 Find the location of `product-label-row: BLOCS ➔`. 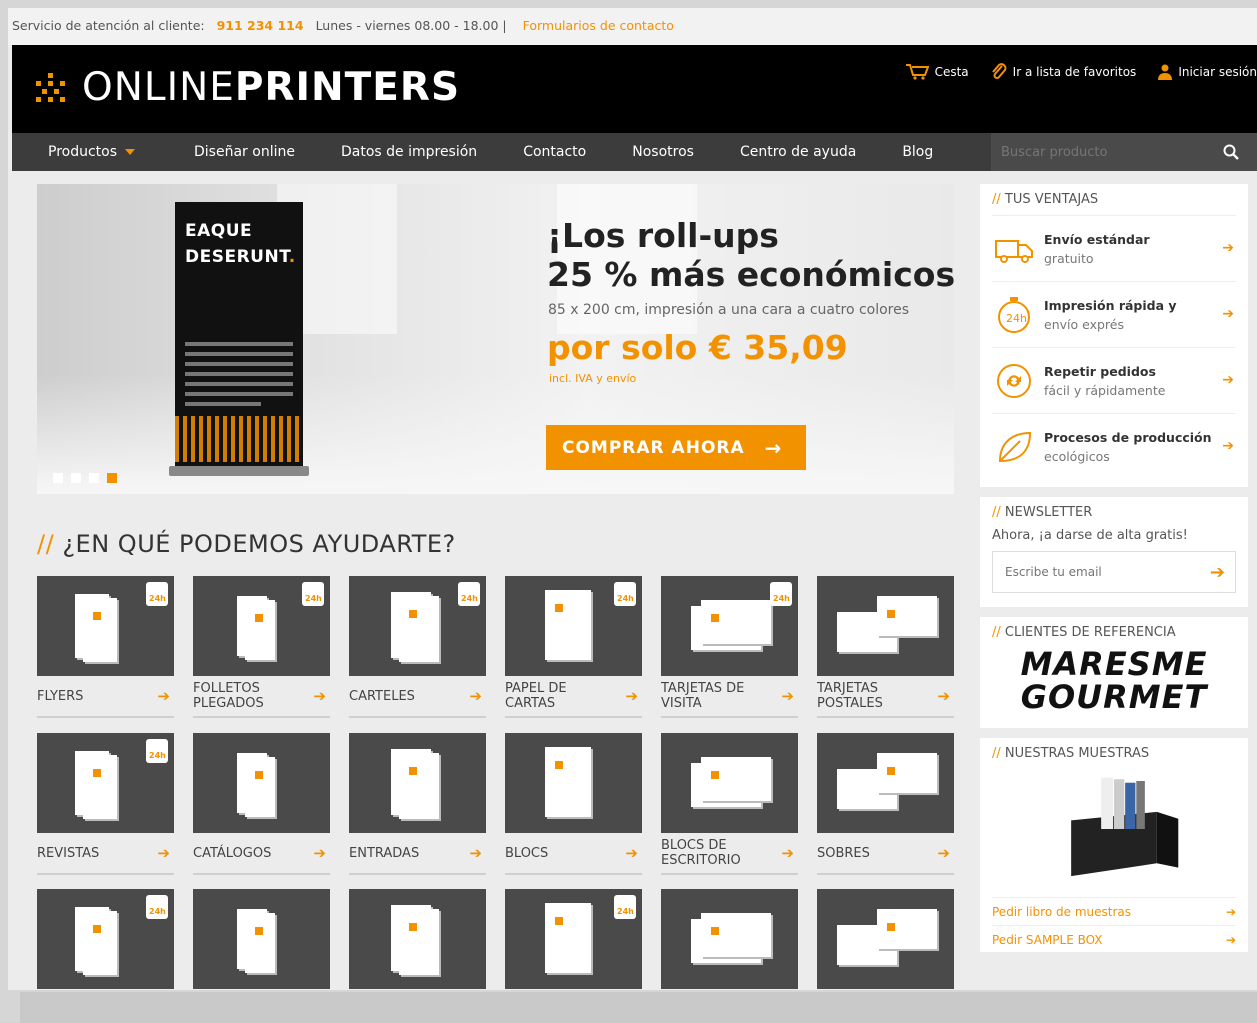

product-label-row: BLOCS ➔ is located at coordinates (573, 854).